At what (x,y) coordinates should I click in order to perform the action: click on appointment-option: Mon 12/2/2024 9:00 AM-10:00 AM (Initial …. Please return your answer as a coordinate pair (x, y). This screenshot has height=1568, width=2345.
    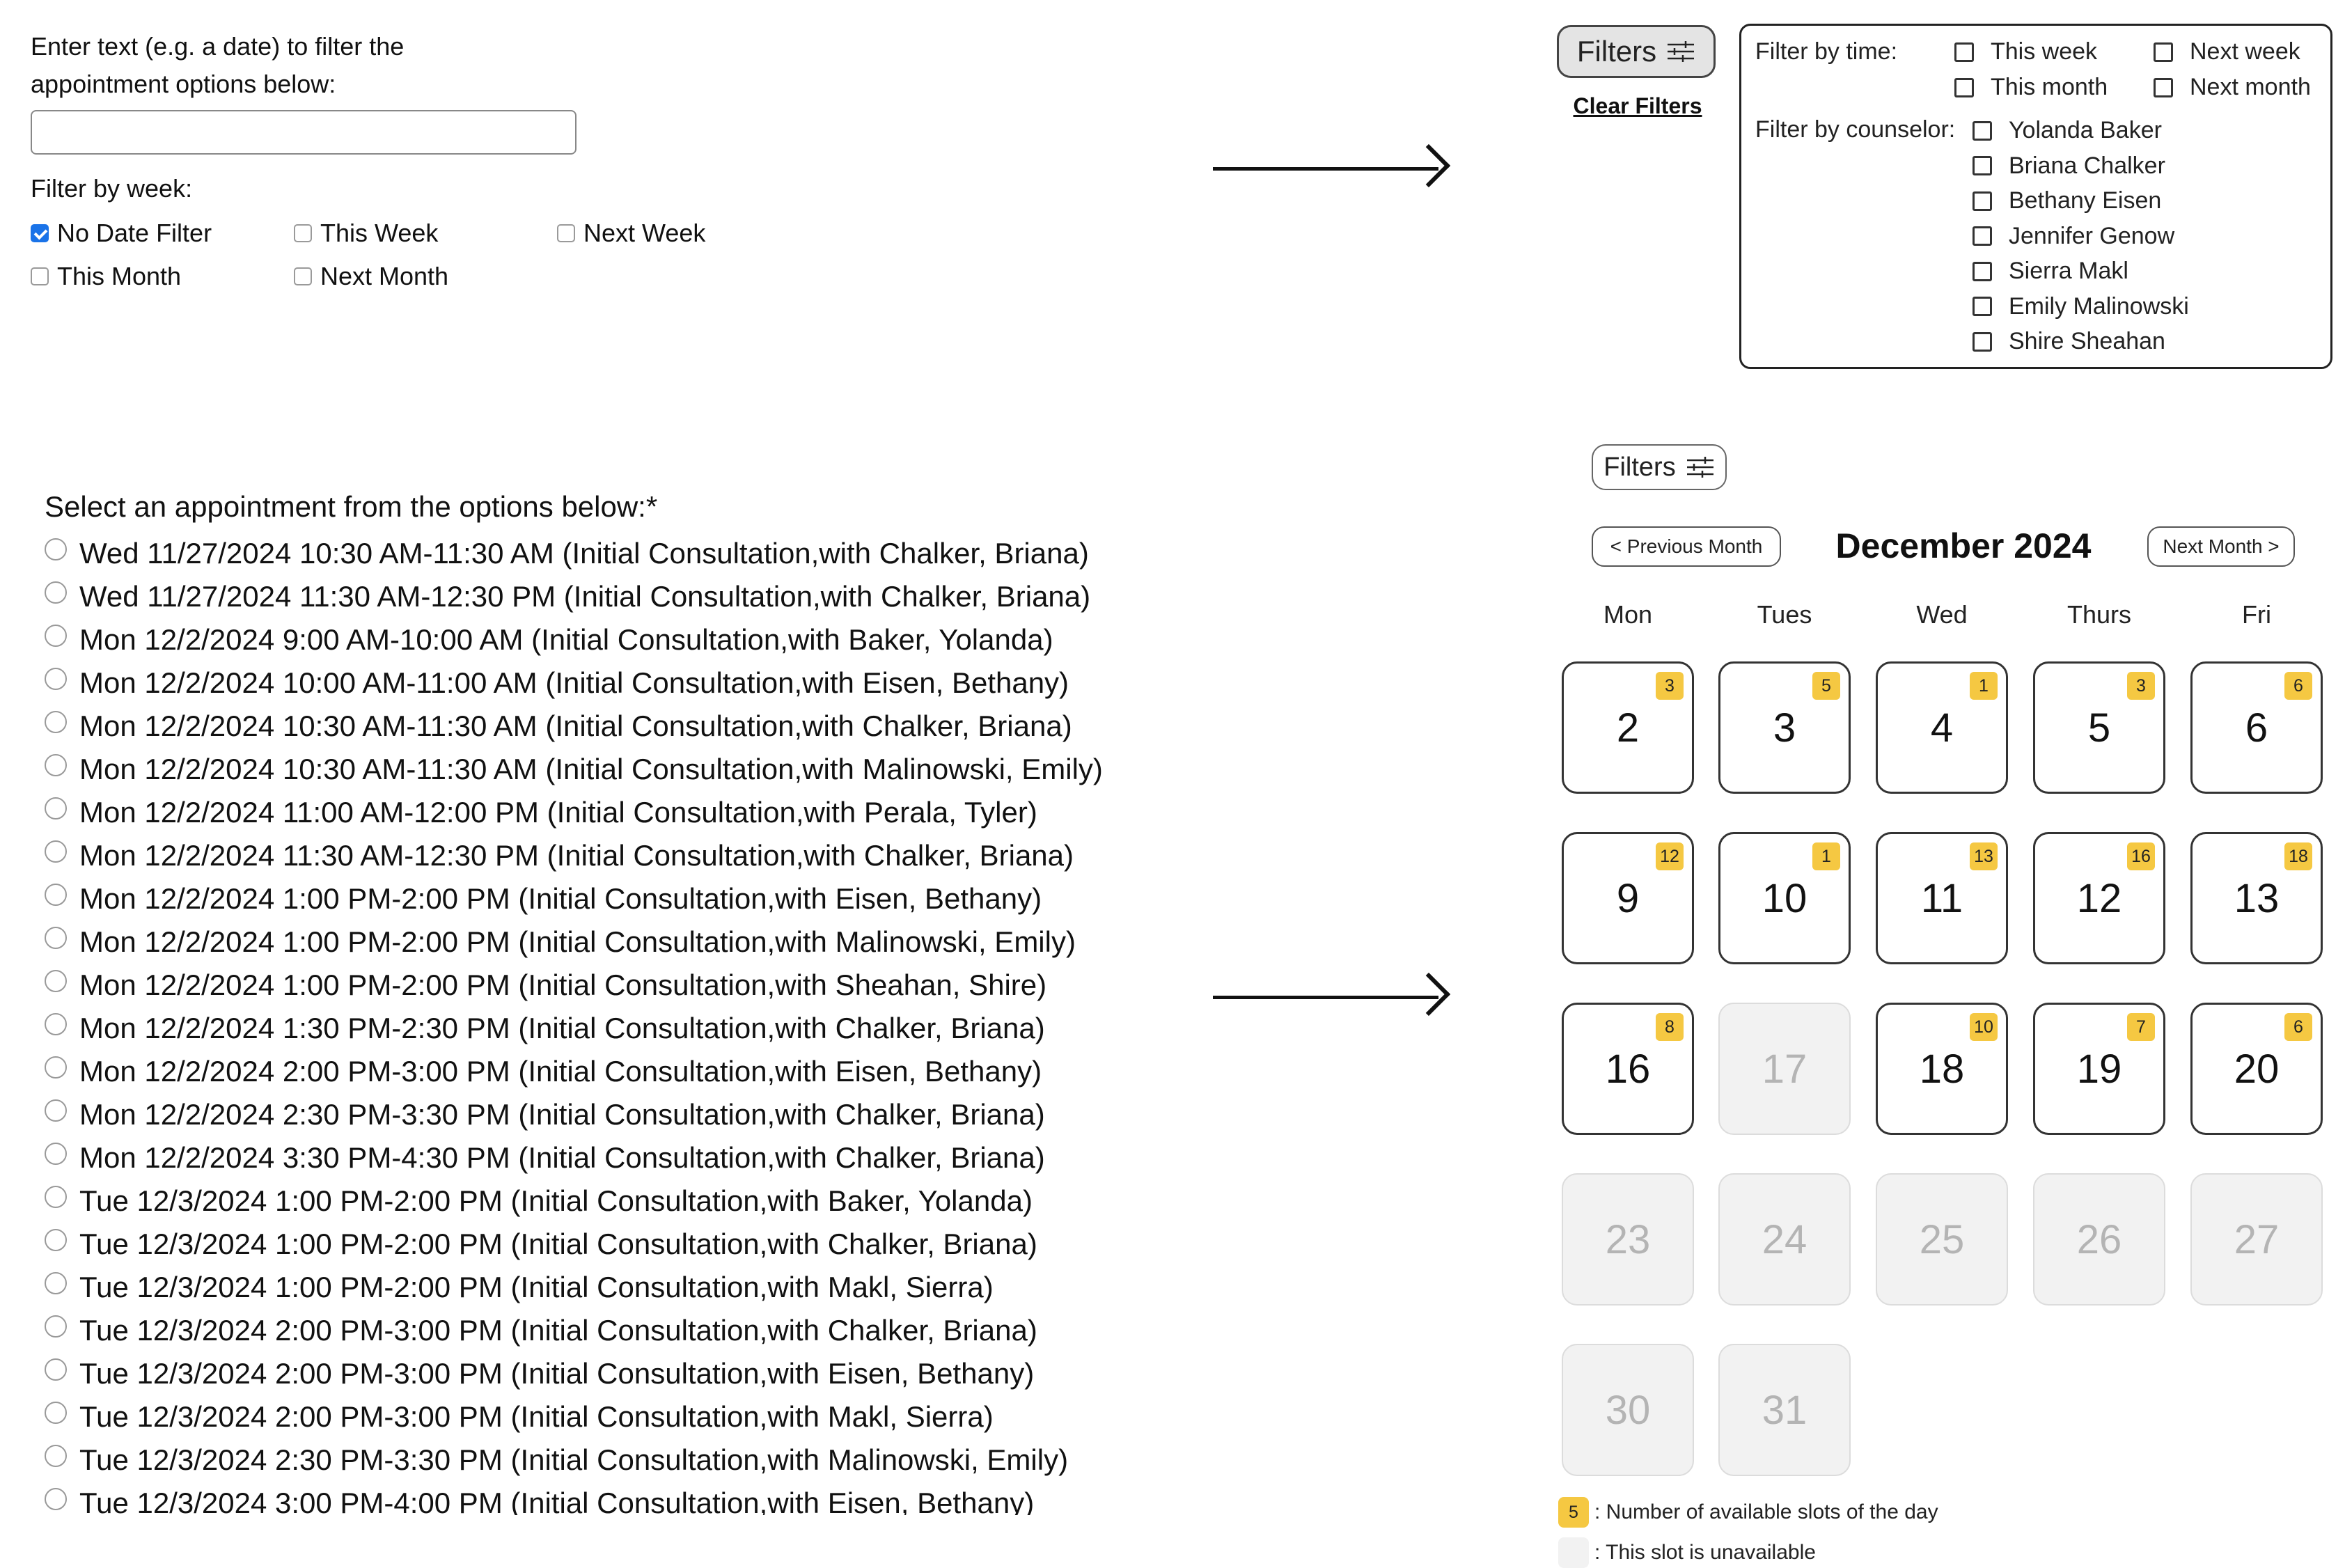
    Looking at the image, I should click on (615, 639).